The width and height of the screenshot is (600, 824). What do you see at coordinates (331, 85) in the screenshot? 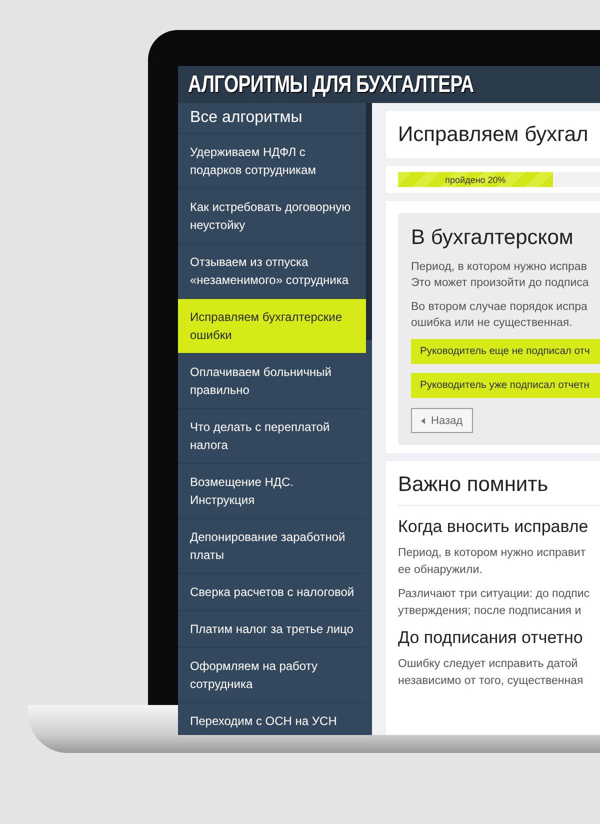
I see `site-title: АЛГОРИТМЫ ДЛЯ БУХГАЛТЕРА` at bounding box center [331, 85].